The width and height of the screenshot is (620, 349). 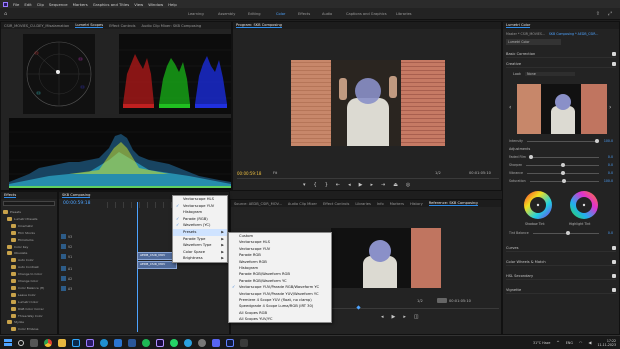 What do you see at coordinates (304, 185) in the screenshot?
I see `add-marker-icon: ▾` at bounding box center [304, 185].